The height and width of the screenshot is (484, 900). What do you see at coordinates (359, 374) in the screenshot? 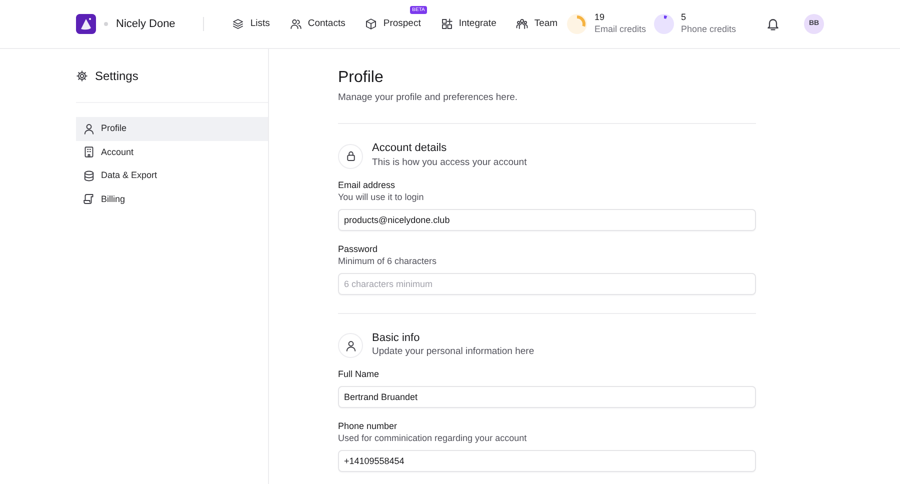
I see `field-label: Full Name` at bounding box center [359, 374].